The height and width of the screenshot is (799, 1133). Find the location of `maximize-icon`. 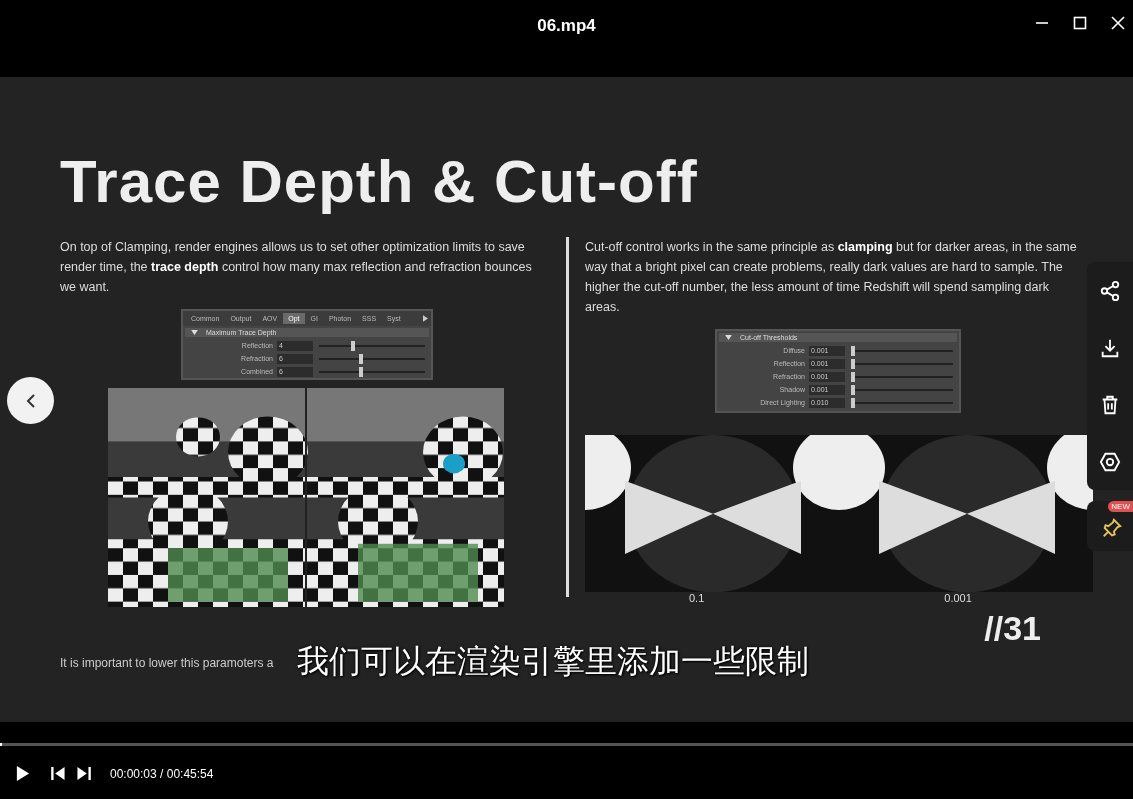

maximize-icon is located at coordinates (1080, 23).